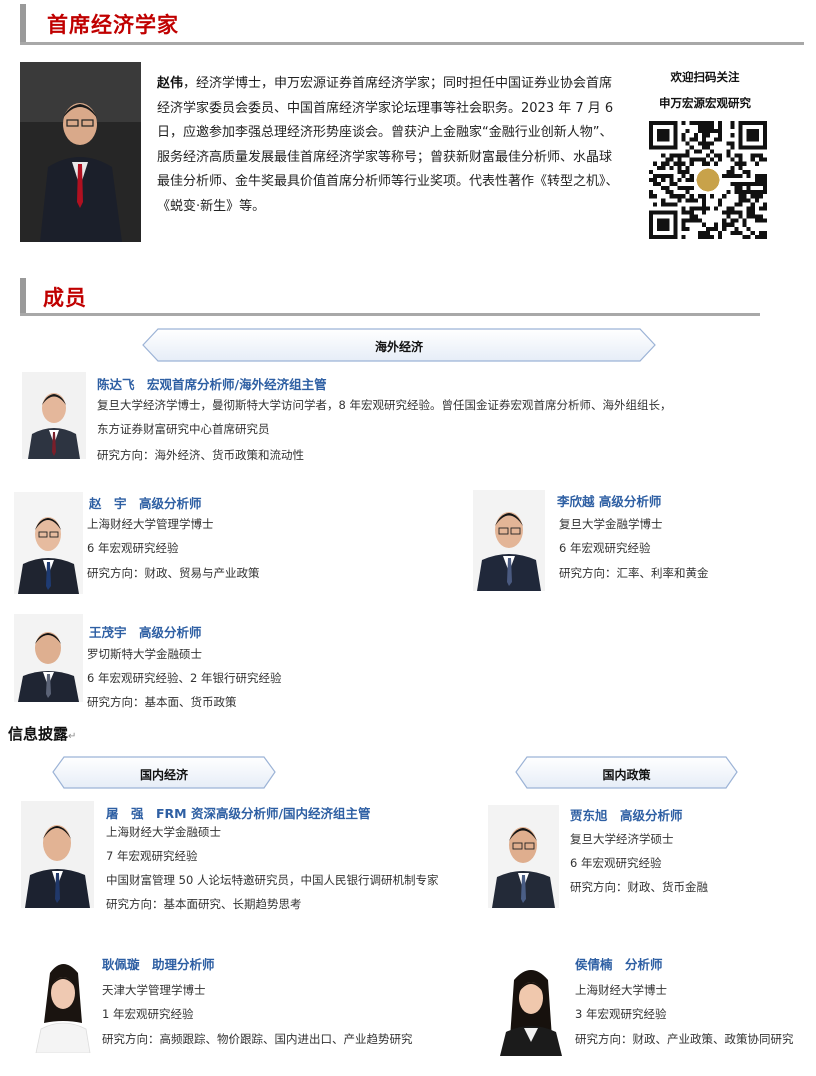 The height and width of the screenshot is (1076, 816). What do you see at coordinates (622, 839) in the screenshot?
I see `member-bio-jia-1: 复旦大学经济学硕士` at bounding box center [622, 839].